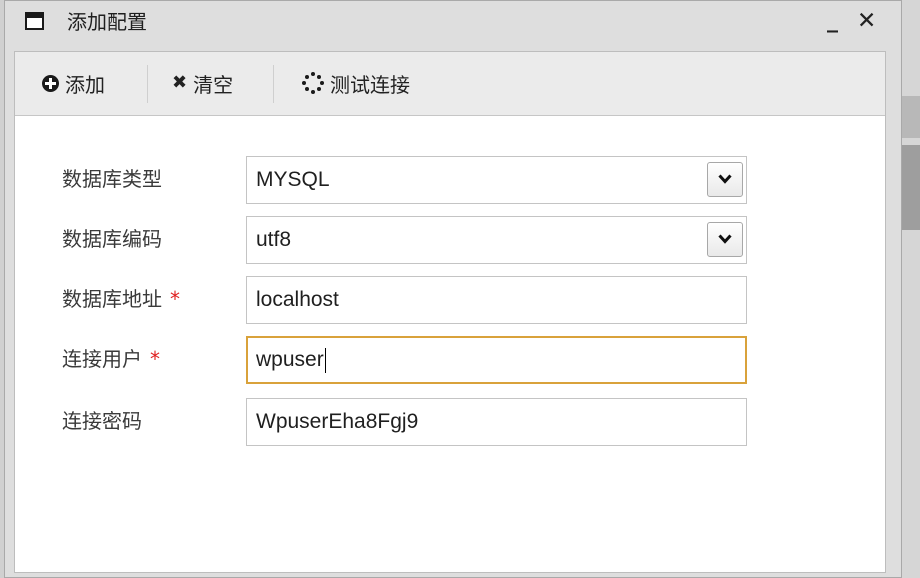 This screenshot has height=578, width=920. Describe the element at coordinates (496, 240) in the screenshot. I see `db-encoding-select: utf8` at that location.